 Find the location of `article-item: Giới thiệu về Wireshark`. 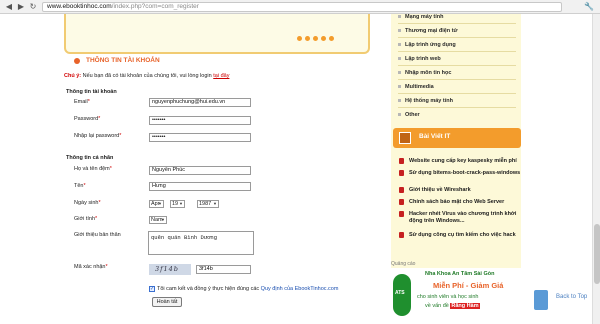

article-item: Giới thiệu về Wireshark is located at coordinates (460, 190).